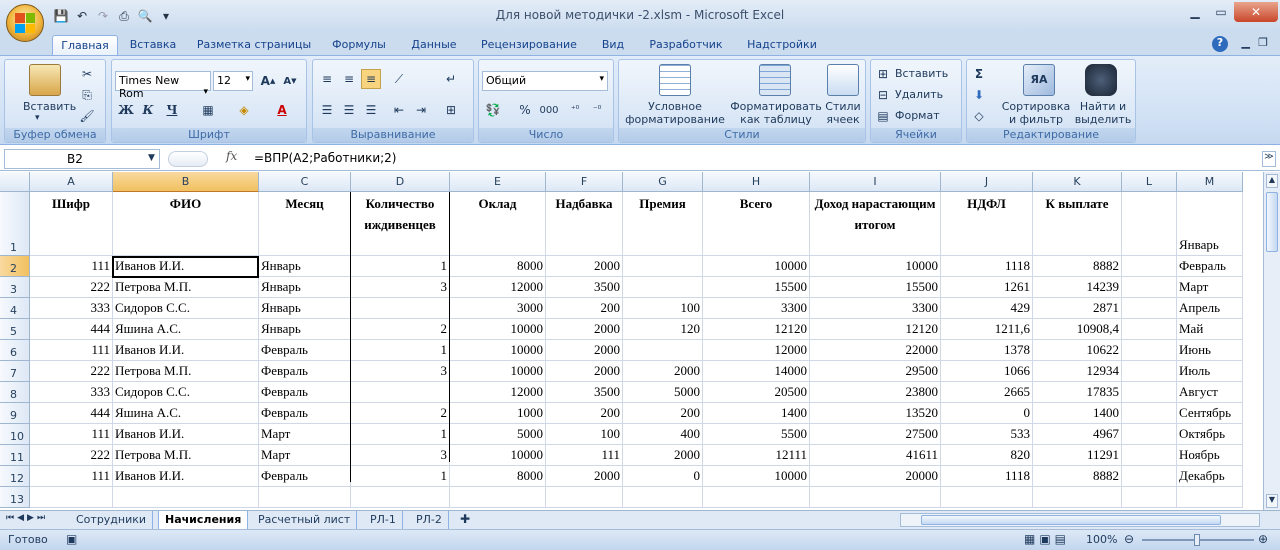  I want to click on cell-b12: Иванов И.И., so click(186, 476).